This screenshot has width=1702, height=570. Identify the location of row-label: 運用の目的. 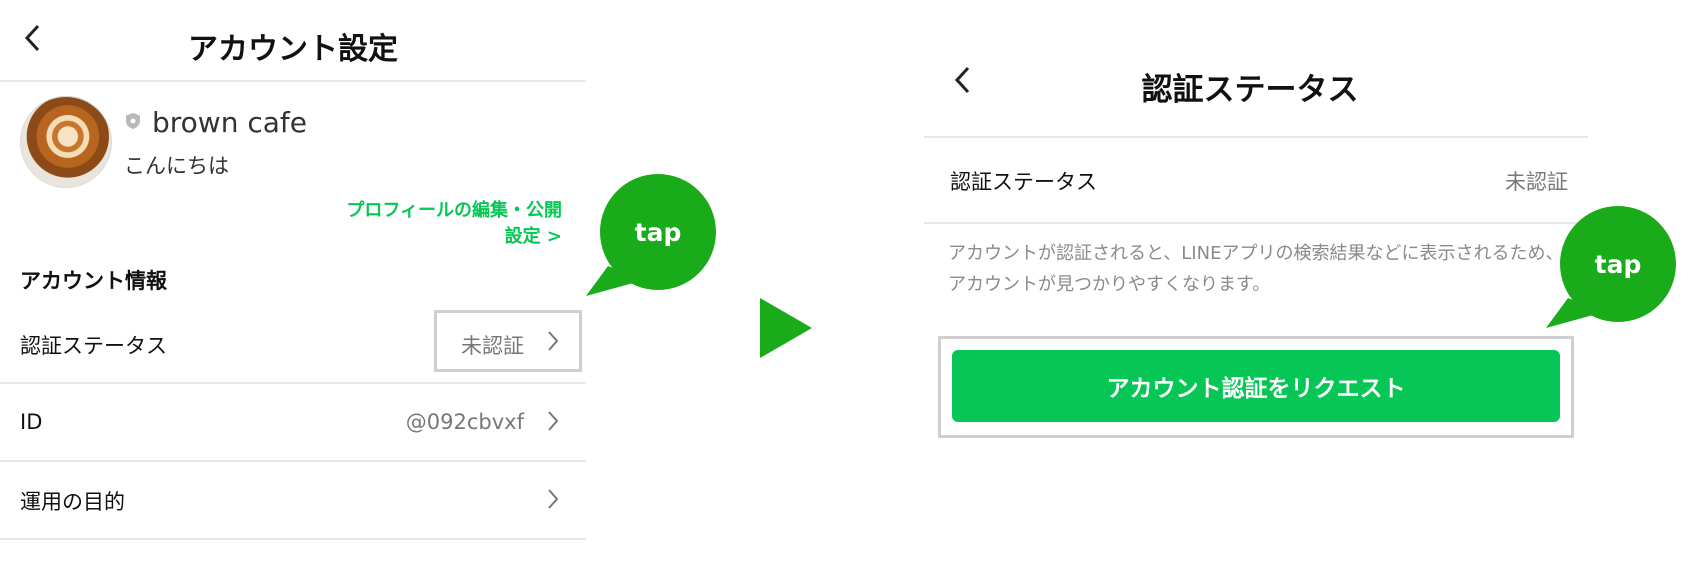
(72, 502).